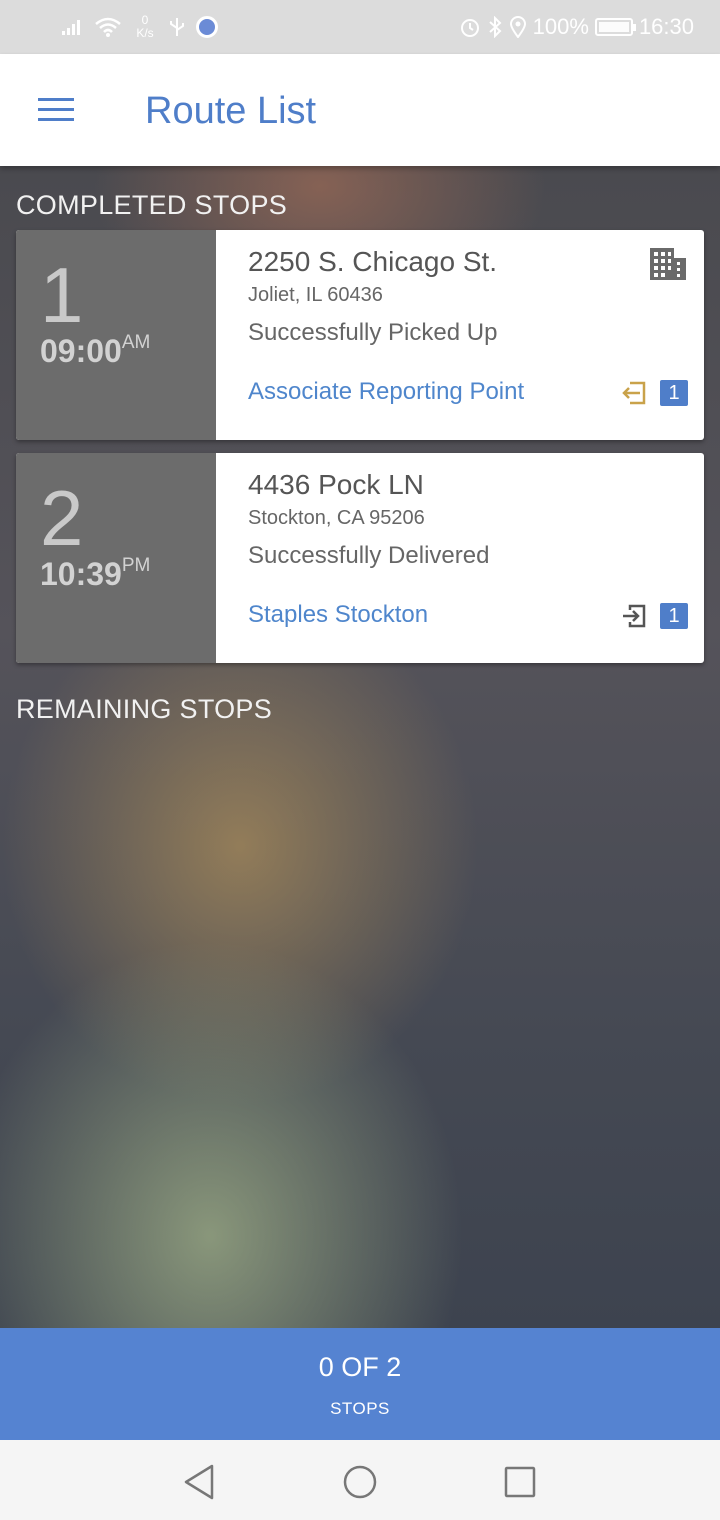 Image resolution: width=720 pixels, height=1520 pixels. What do you see at coordinates (373, 332) in the screenshot?
I see `stop-status: Successfully Picked Up` at bounding box center [373, 332].